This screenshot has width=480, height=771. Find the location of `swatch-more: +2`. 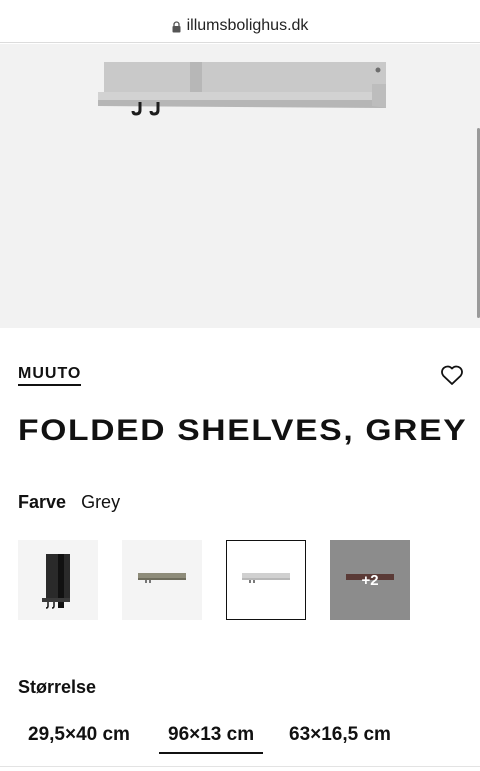

swatch-more: +2 is located at coordinates (370, 580).